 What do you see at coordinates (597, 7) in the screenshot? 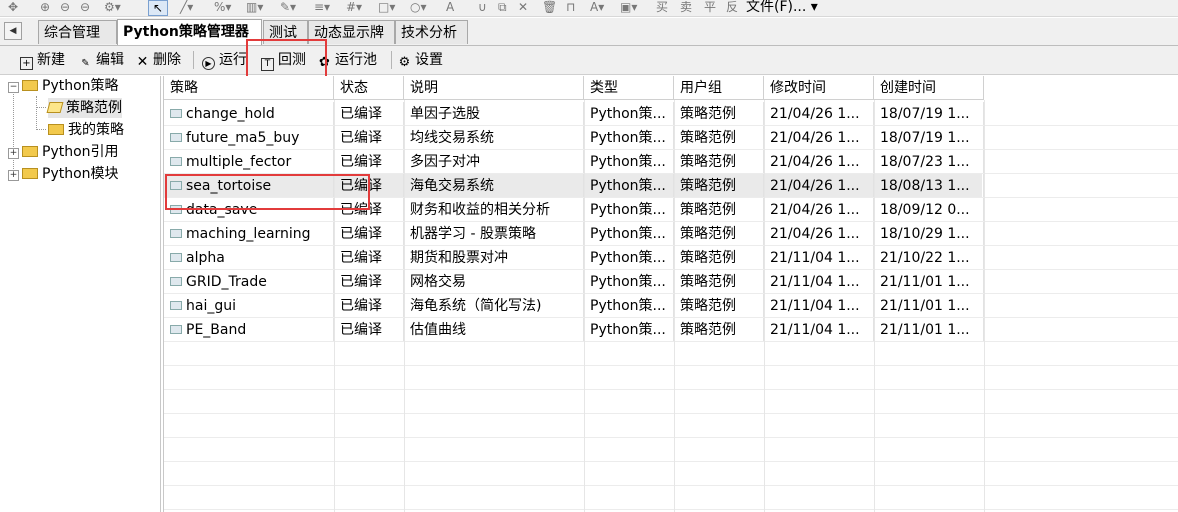
I see `font-color-icon: A▾` at bounding box center [597, 7].